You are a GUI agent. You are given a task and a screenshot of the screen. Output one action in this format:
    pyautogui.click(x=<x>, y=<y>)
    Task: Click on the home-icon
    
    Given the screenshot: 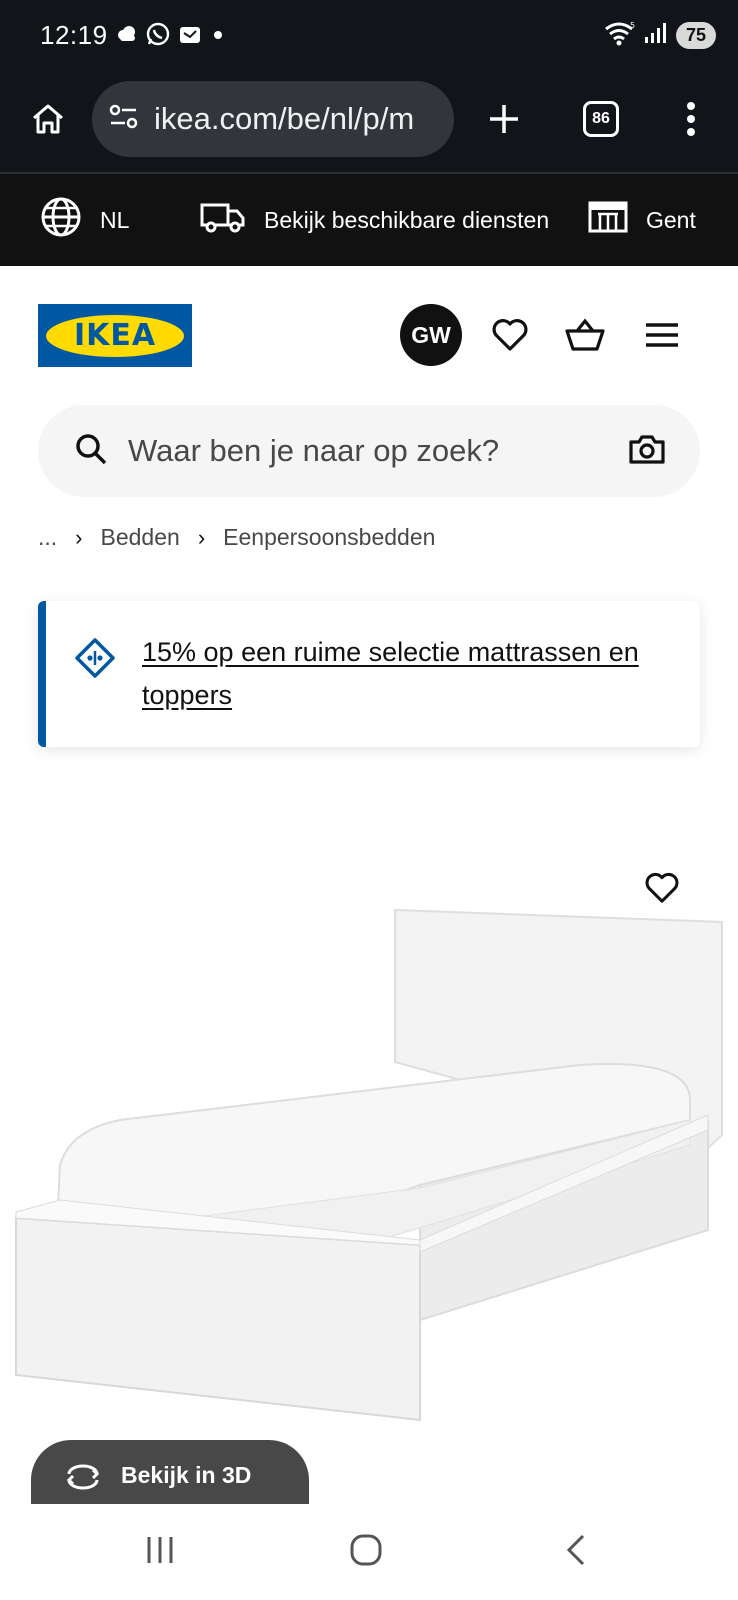 What is the action you would take?
    pyautogui.click(x=48, y=119)
    